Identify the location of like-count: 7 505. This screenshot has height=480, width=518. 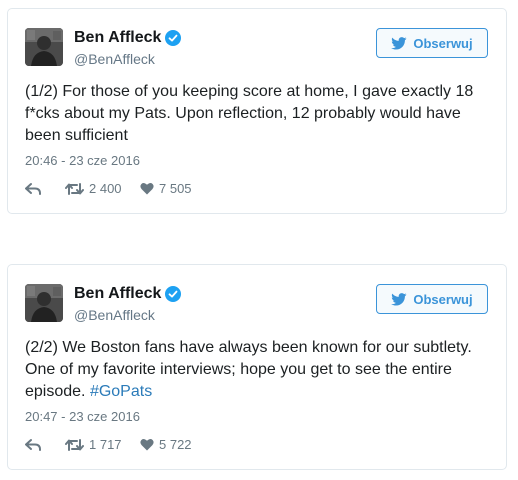
(175, 188).